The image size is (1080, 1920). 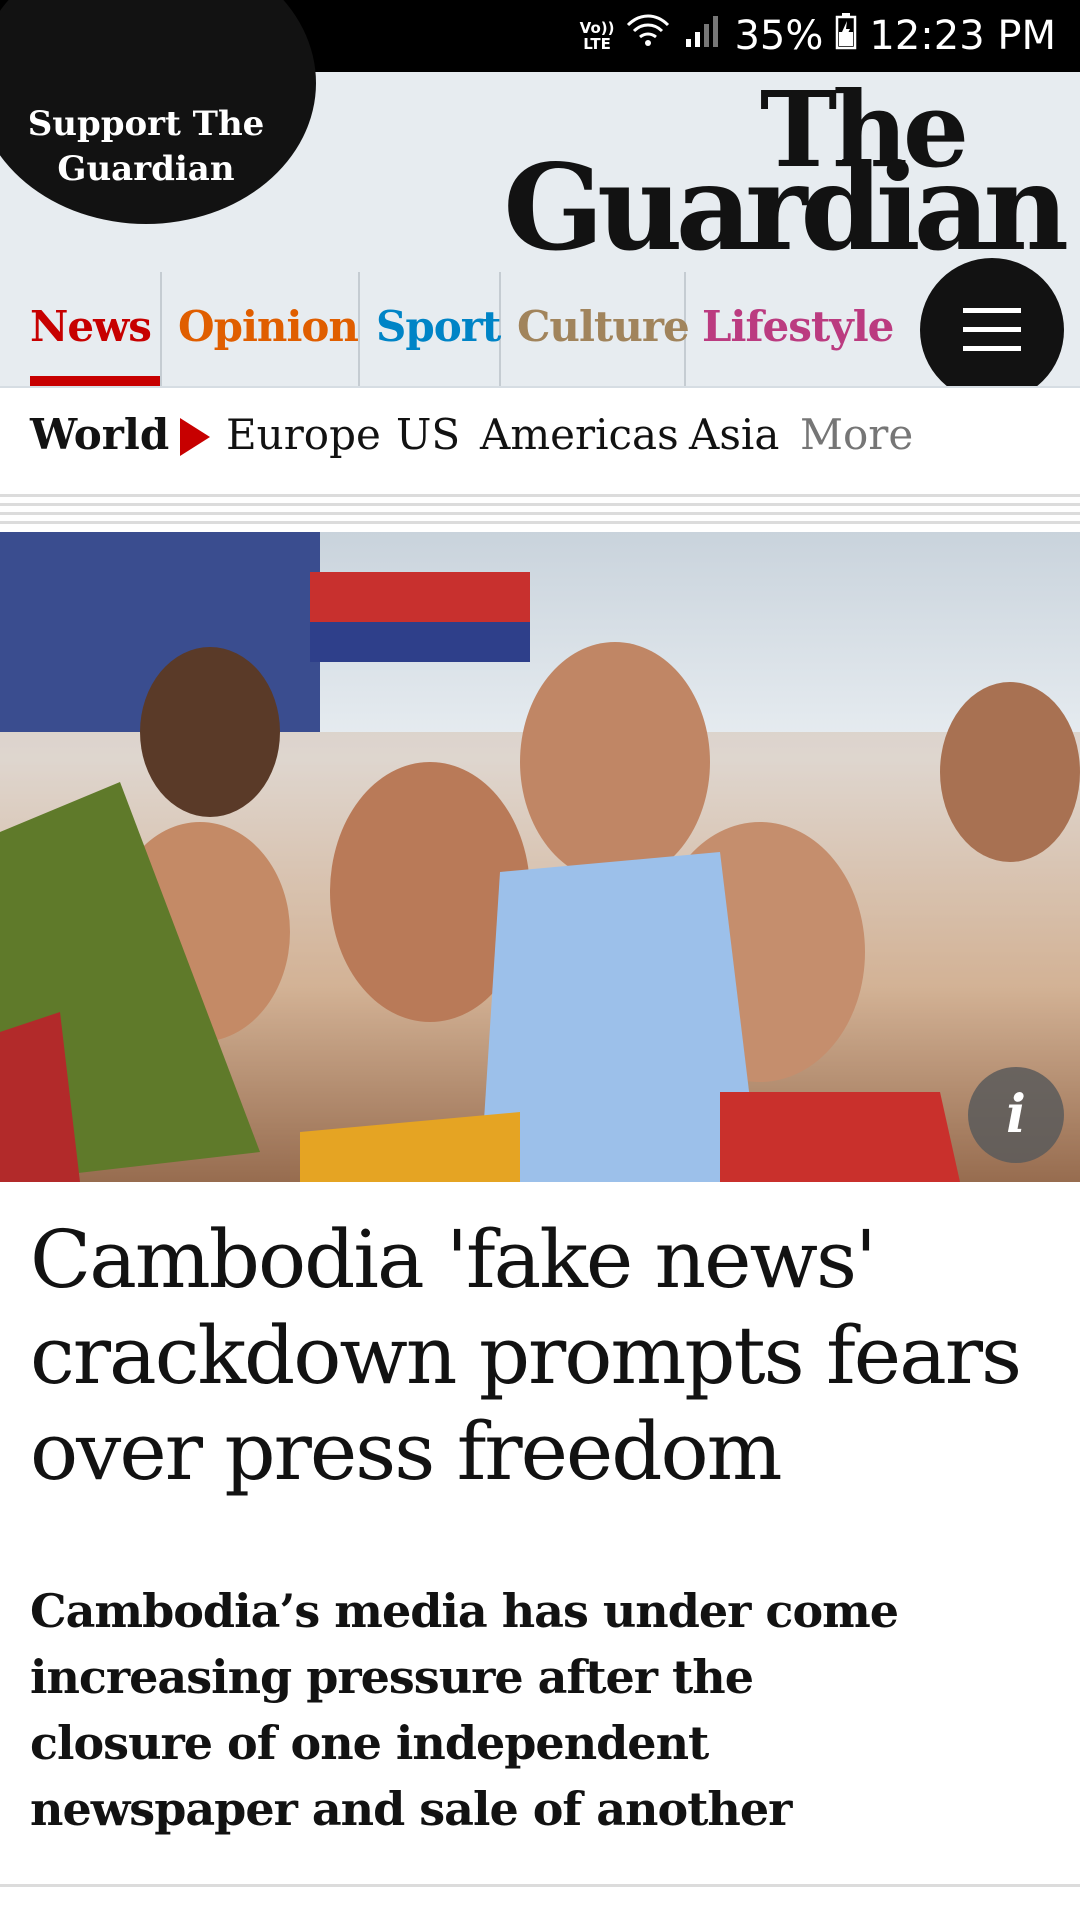 I want to click on guardian-logo: The Guardian, so click(x=785, y=174).